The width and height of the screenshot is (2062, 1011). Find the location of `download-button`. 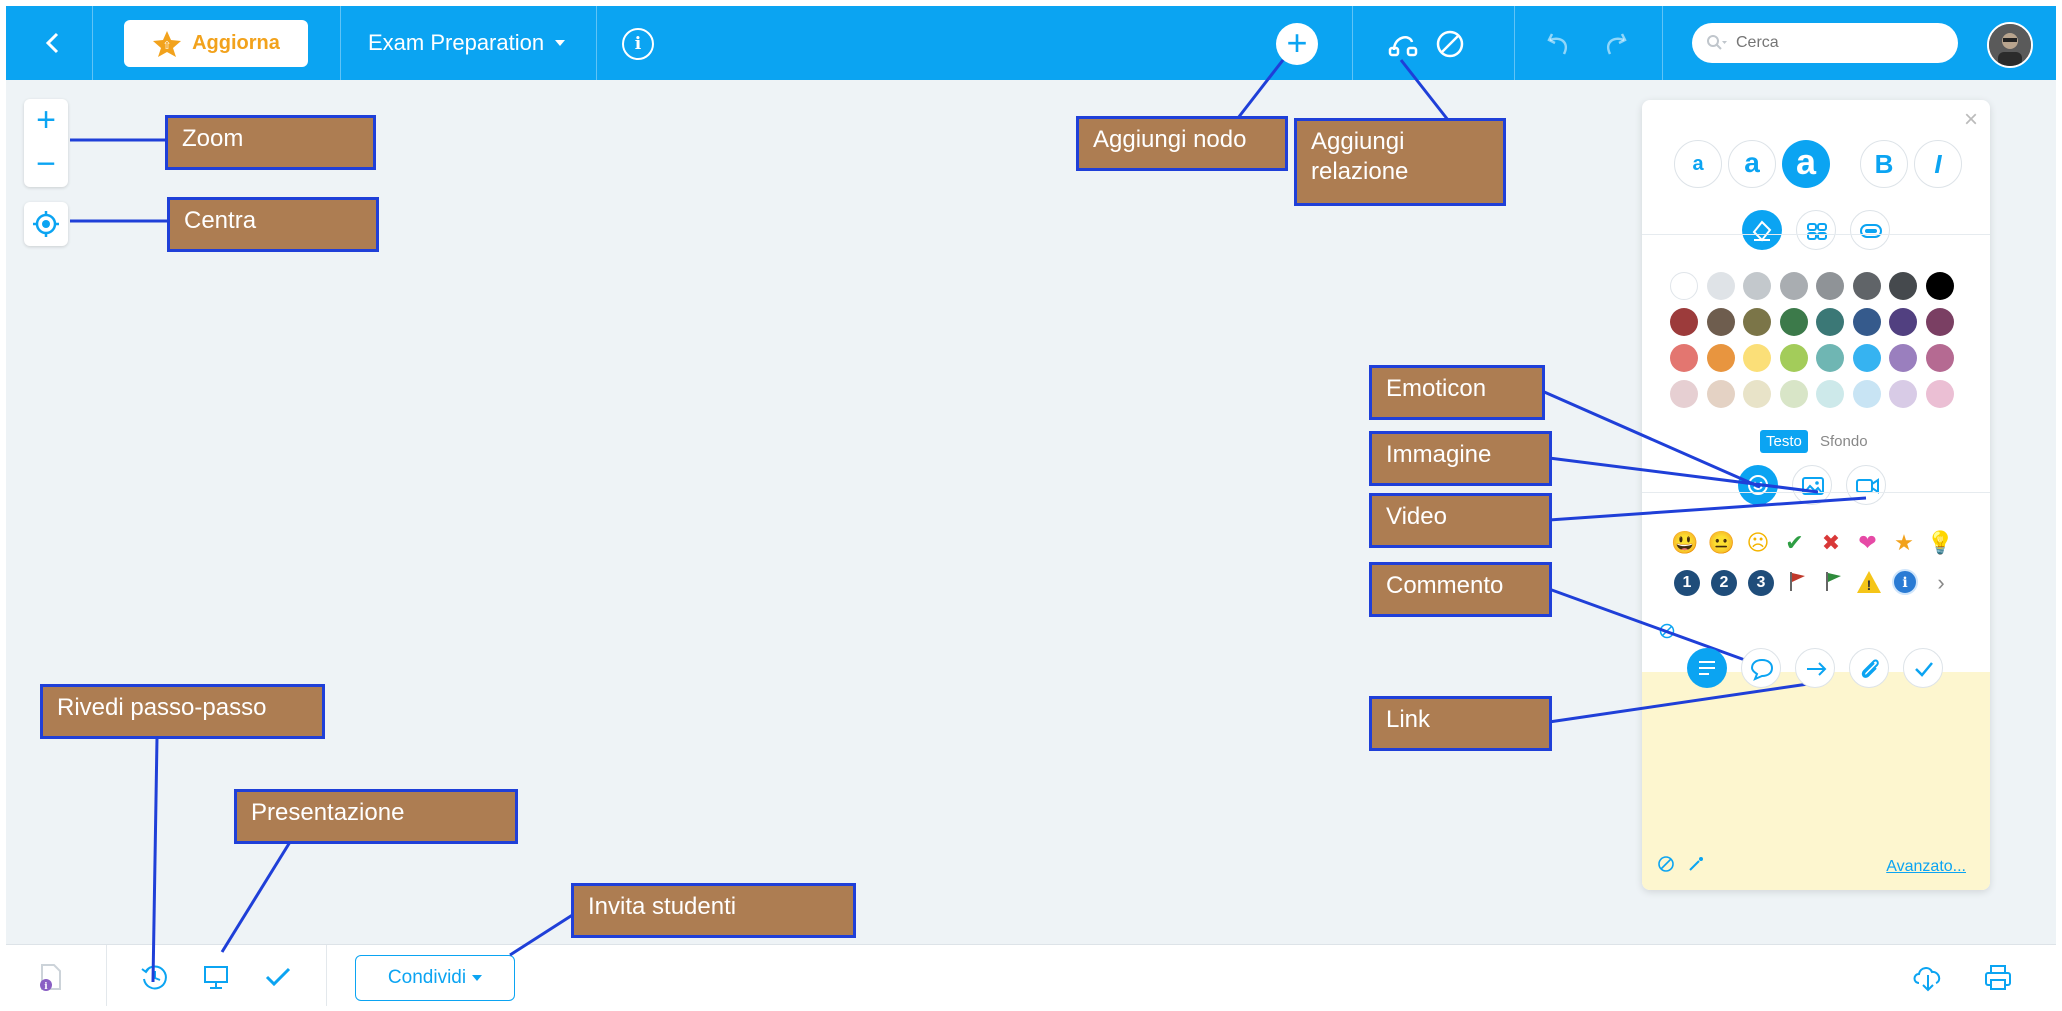

download-button is located at coordinates (1926, 977).